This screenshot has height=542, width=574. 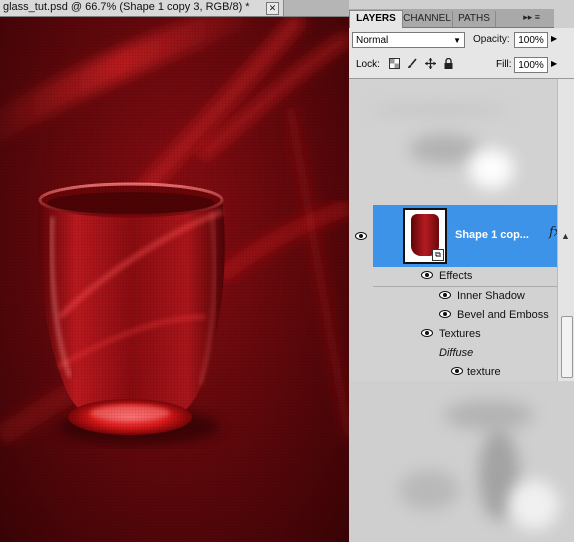 I want to click on tab-channels: CHANNEL, so click(x=427, y=19).